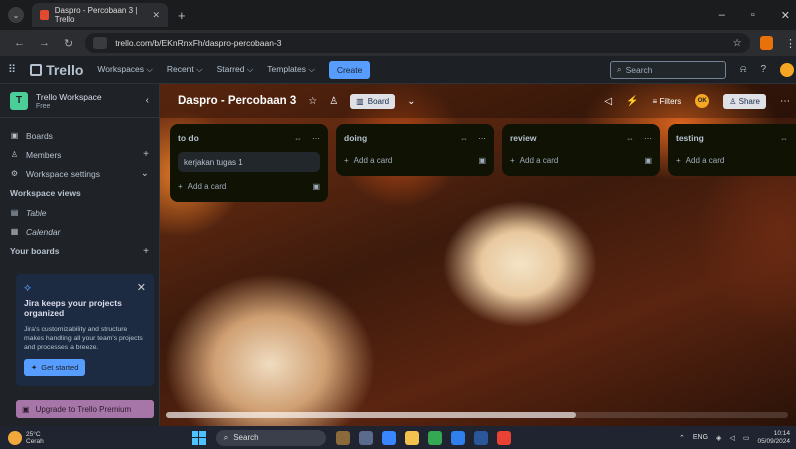  I want to click on menu-workspaces: Workspaces ⌵, so click(124, 69).